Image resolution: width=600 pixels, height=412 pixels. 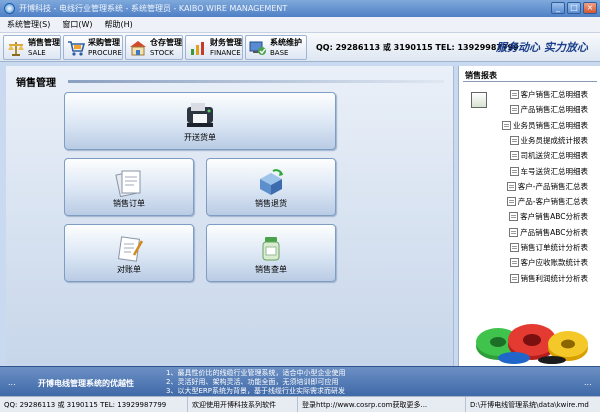 I want to click on report-item-label: 客户销售汇总明细表, so click(x=554, y=94).